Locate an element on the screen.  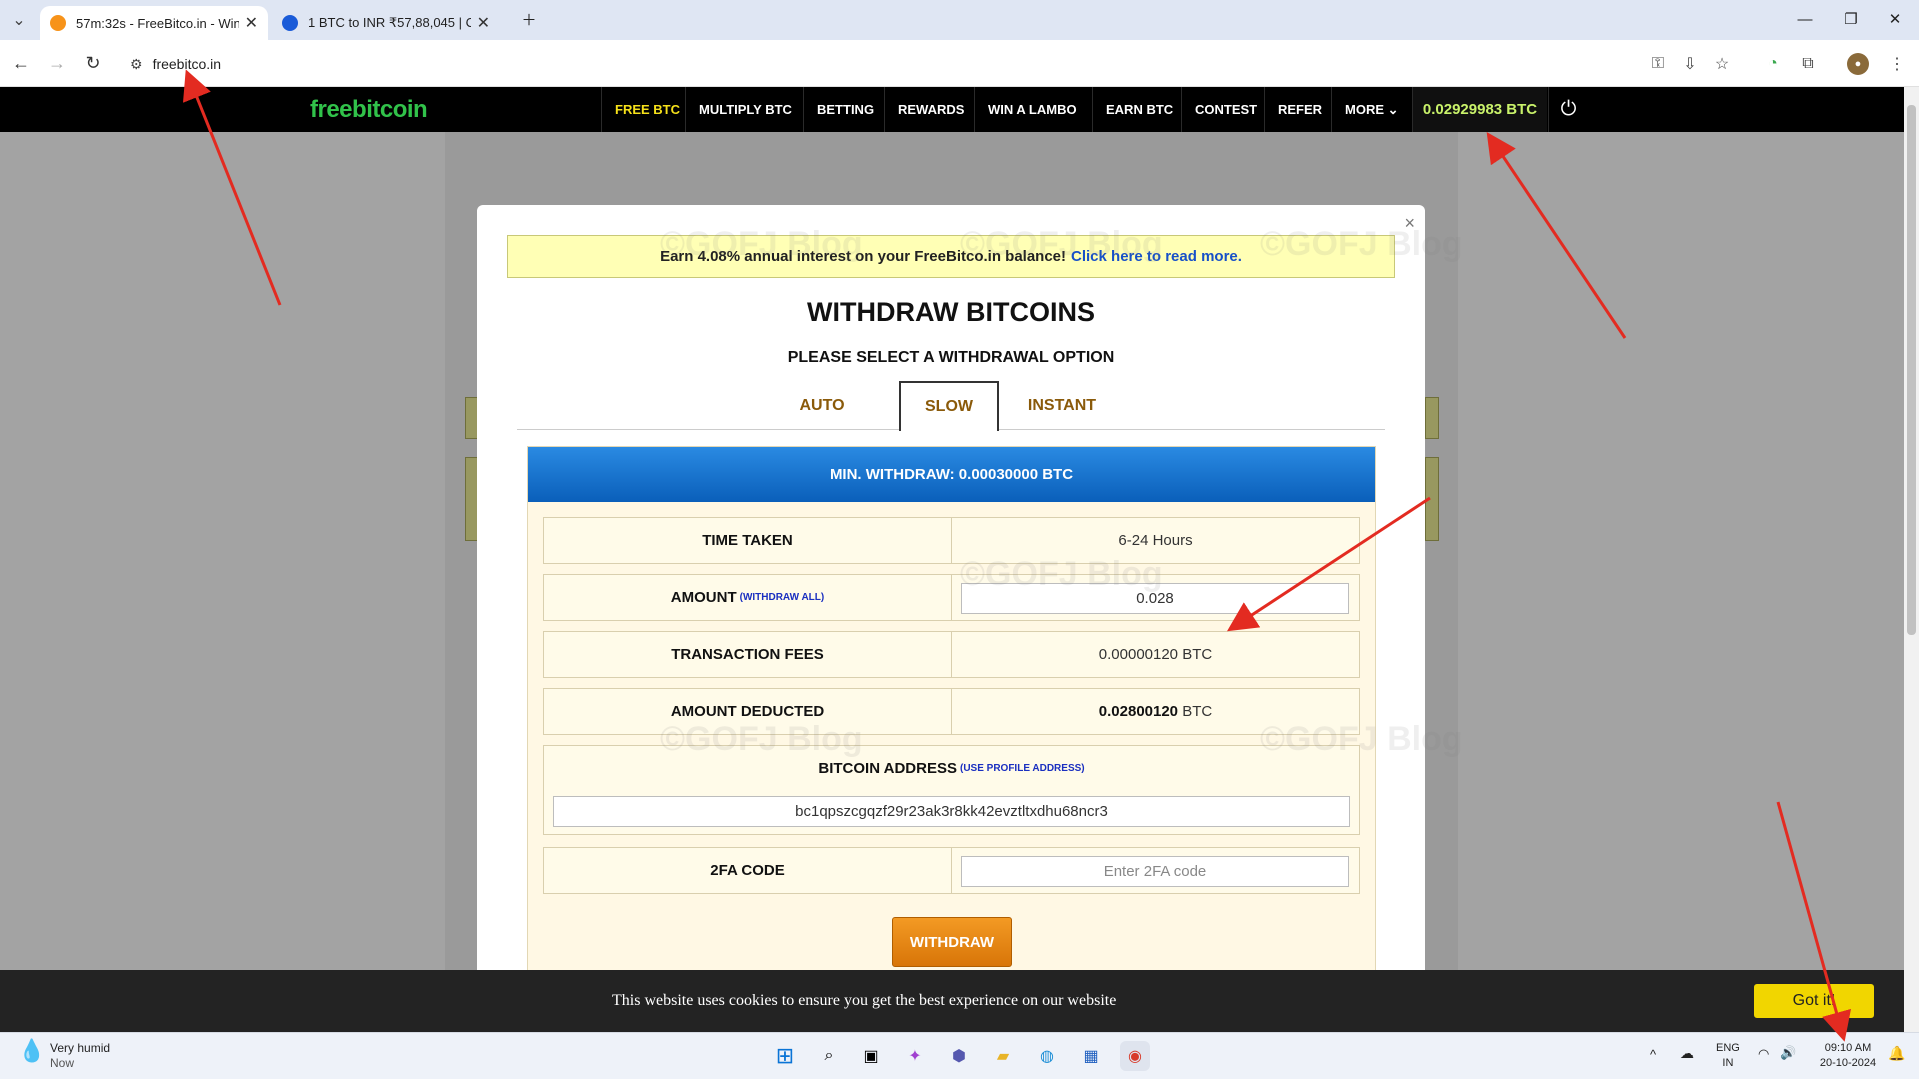
nav-free-btc: FREE BTC is located at coordinates (647, 109).